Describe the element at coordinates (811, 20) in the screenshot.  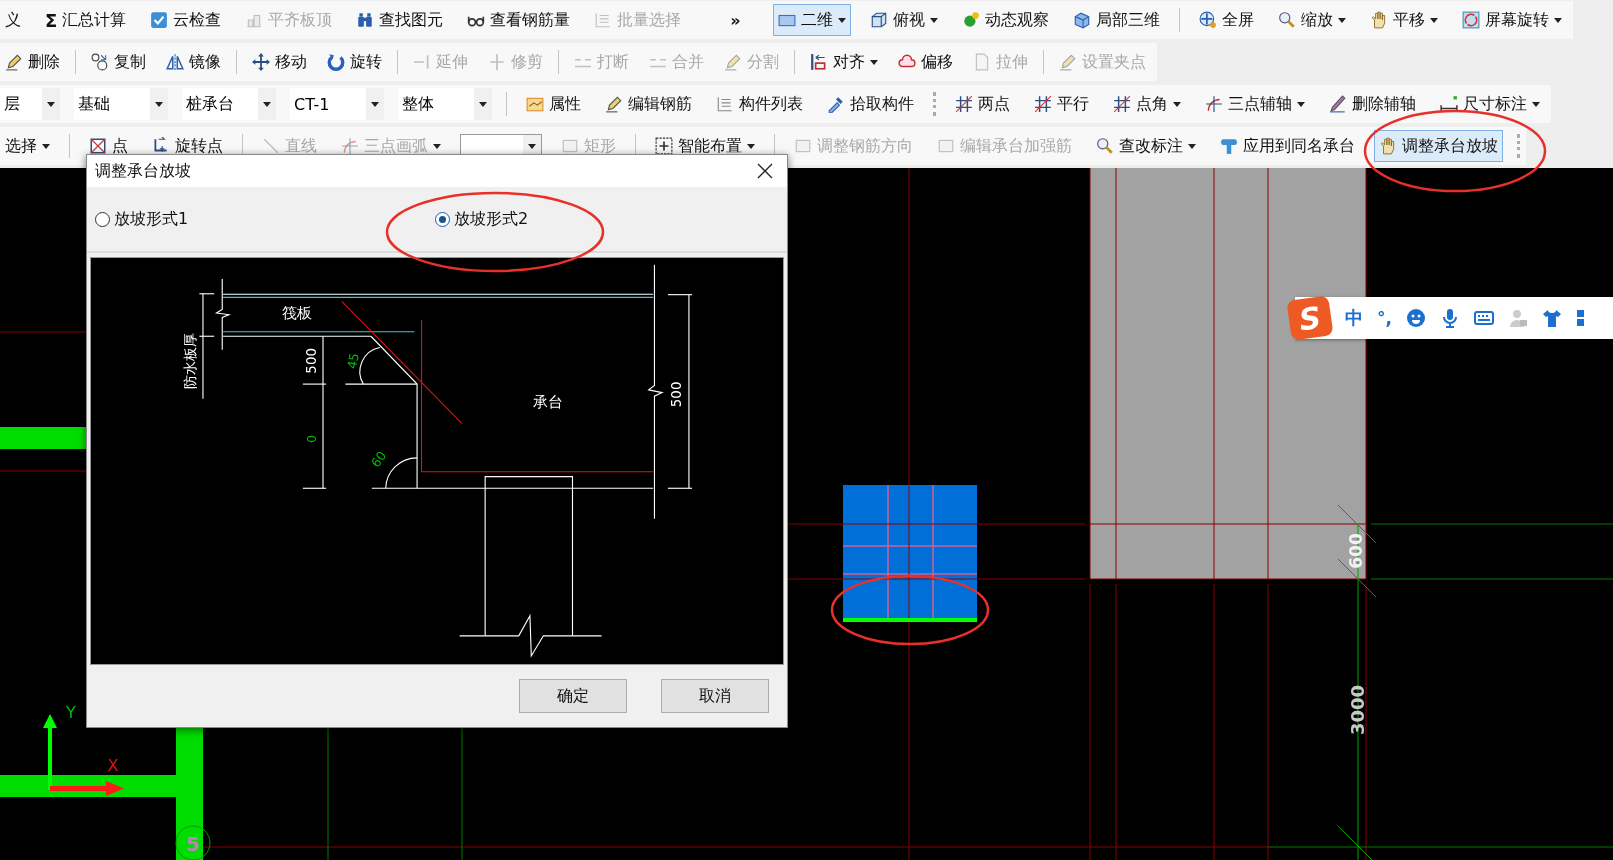
I see `dropdown-button: 二维` at that location.